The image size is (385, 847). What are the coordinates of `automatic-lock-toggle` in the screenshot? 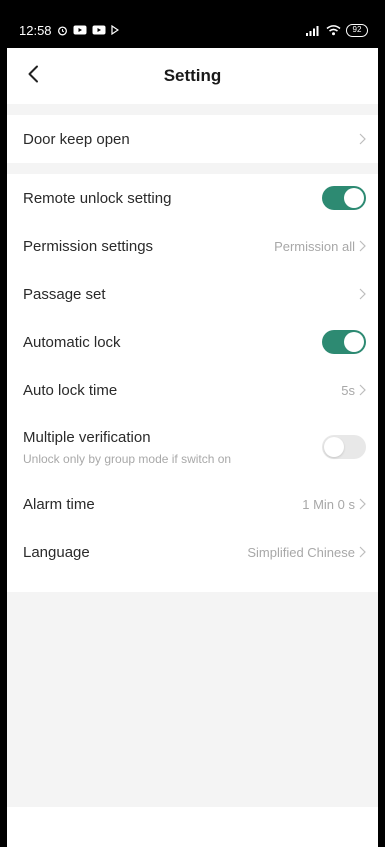 It's located at (344, 342).